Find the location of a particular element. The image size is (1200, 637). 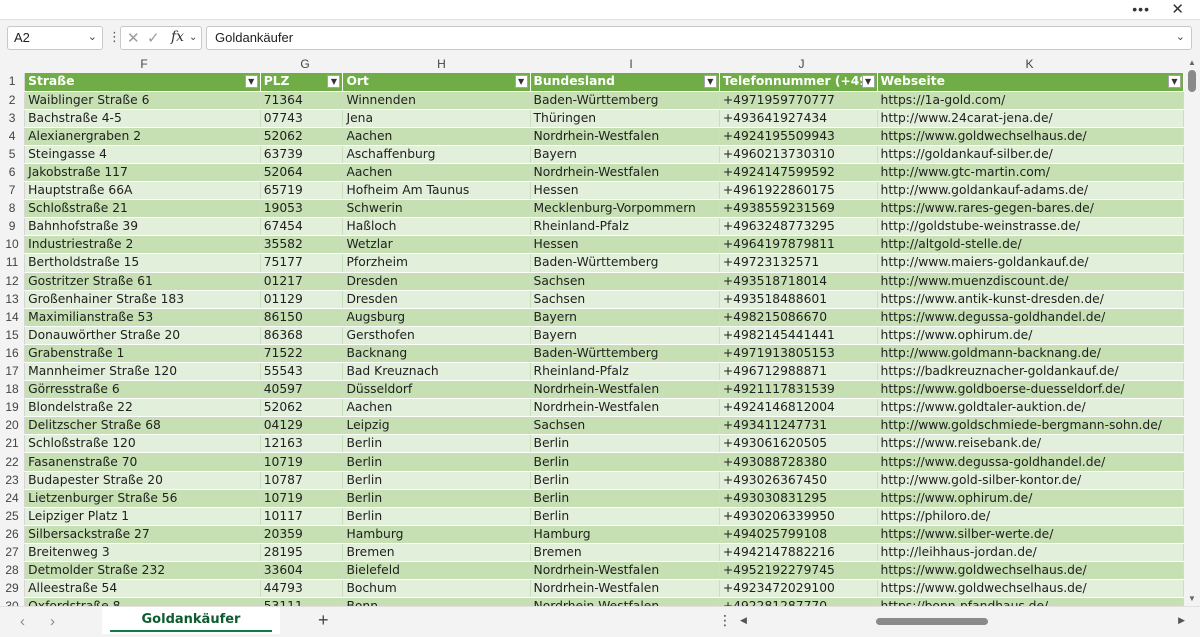

cell-strasse: Bachstraße 4-5 is located at coordinates (142, 118).